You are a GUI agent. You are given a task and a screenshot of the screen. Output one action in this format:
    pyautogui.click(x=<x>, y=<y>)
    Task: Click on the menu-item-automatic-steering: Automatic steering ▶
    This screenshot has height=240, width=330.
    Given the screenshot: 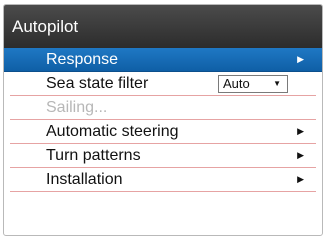 What is the action you would take?
    pyautogui.click(x=163, y=132)
    